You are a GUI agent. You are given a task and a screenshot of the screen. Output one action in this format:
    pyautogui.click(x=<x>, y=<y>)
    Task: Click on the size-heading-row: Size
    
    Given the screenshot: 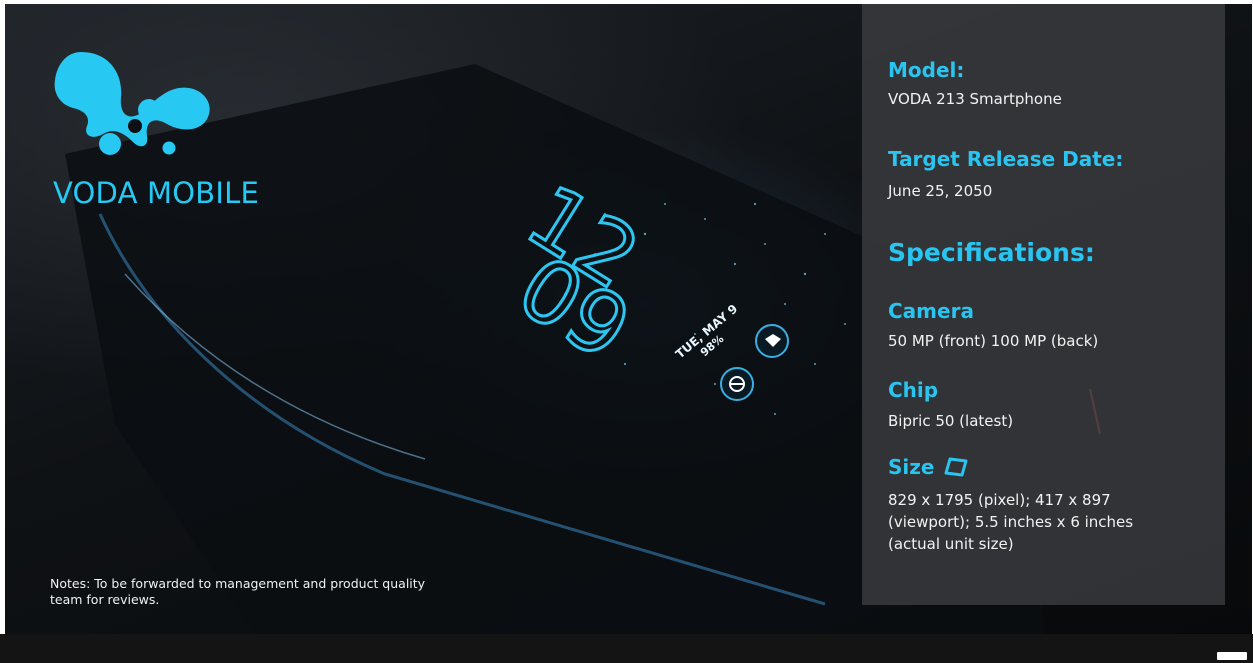 What is the action you would take?
    pyautogui.click(x=929, y=467)
    